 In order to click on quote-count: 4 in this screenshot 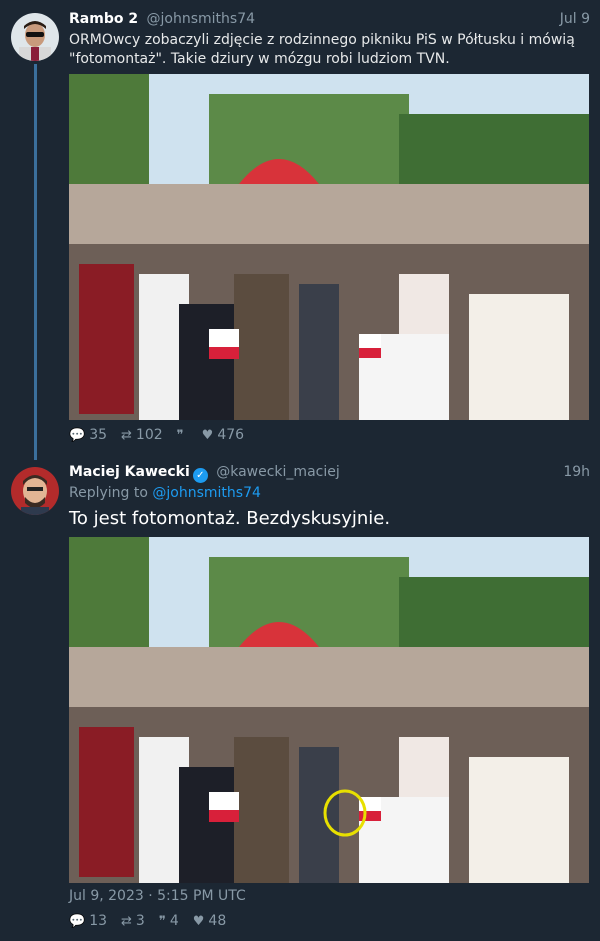, I will do `click(174, 921)`.